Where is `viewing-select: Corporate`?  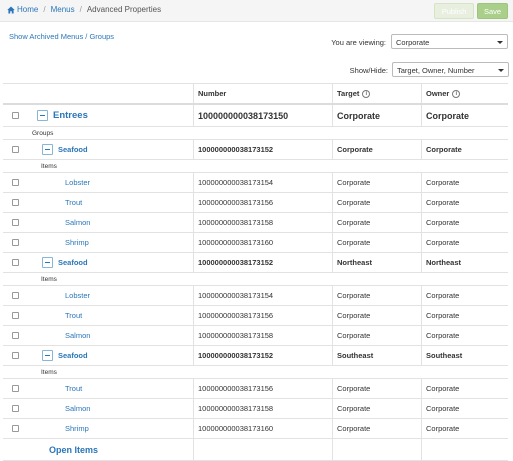 viewing-select: Corporate is located at coordinates (449, 41).